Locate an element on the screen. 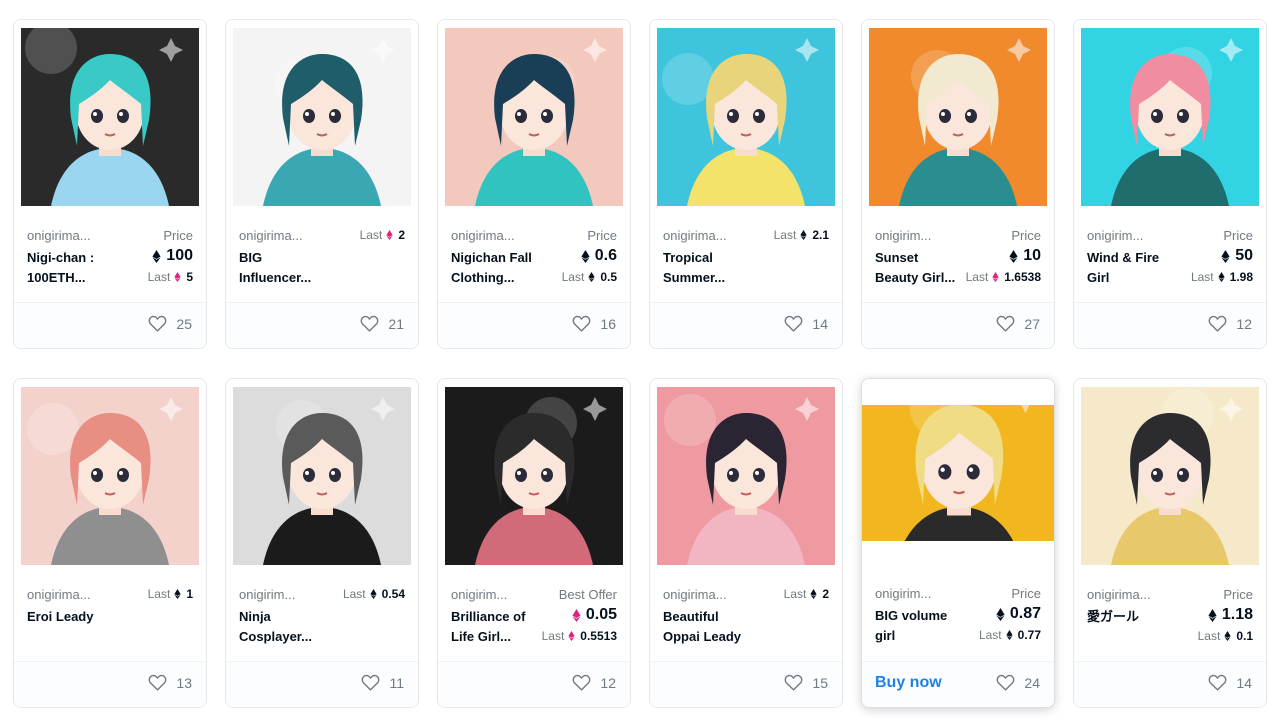 This screenshot has width=1280, height=723. like-count: 16 is located at coordinates (608, 323).